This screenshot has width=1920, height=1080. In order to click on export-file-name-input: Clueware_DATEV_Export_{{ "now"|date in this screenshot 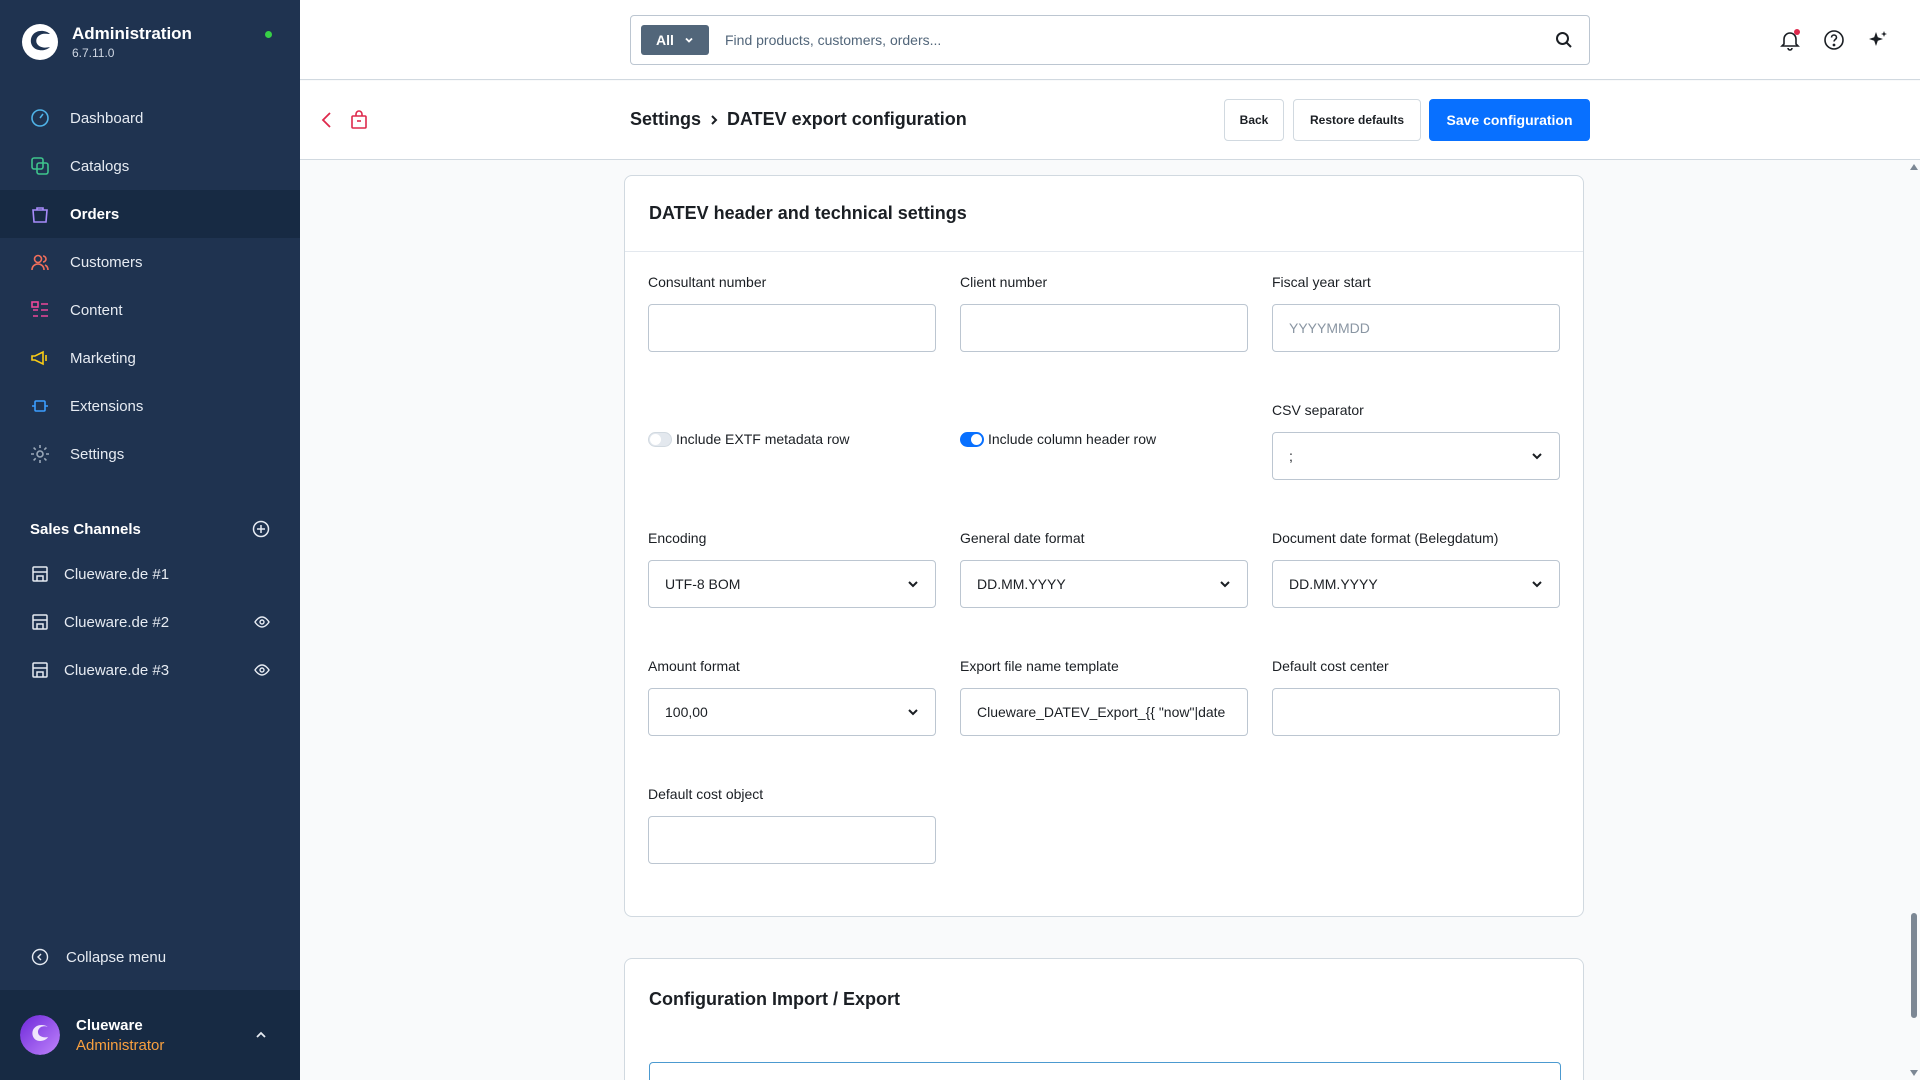, I will do `click(1104, 712)`.